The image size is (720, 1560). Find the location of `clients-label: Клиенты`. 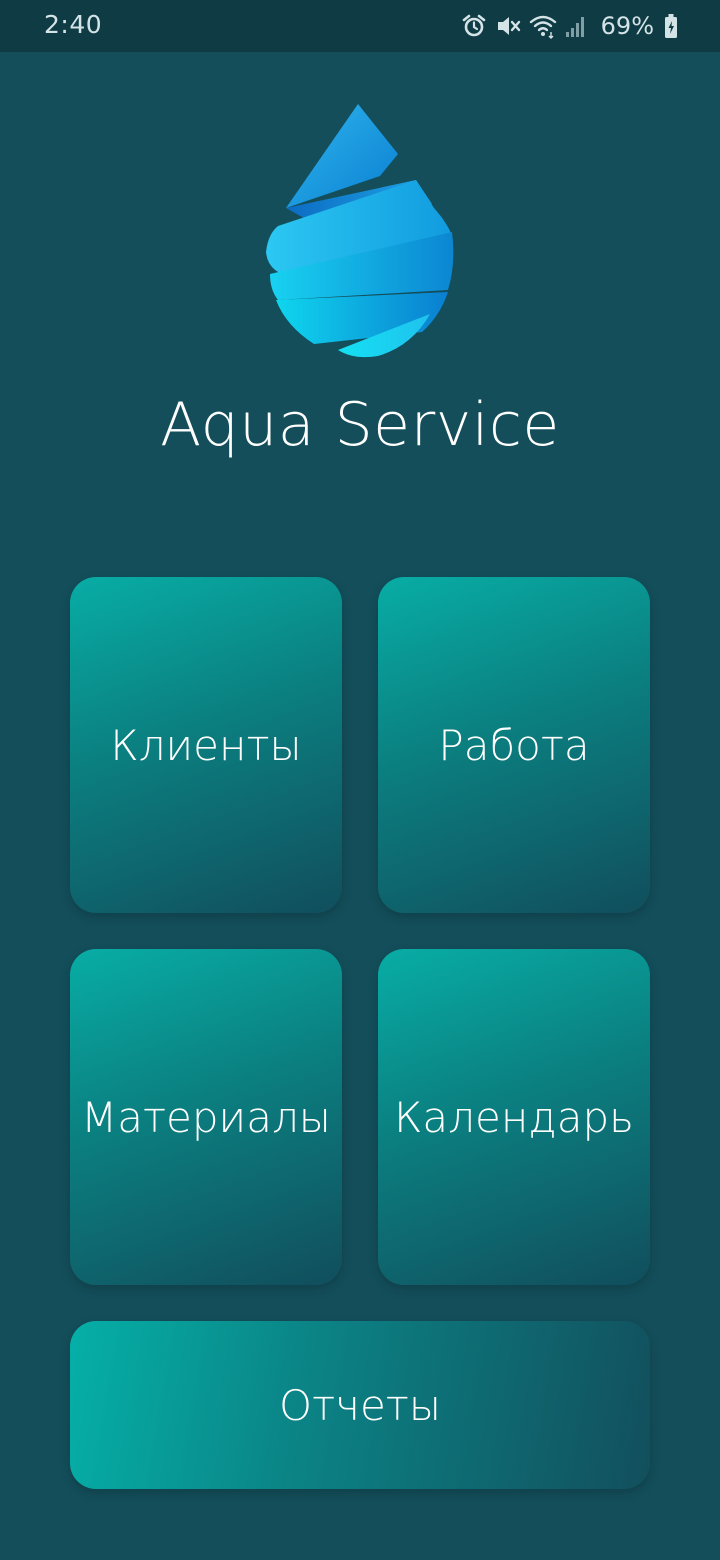

clients-label: Клиенты is located at coordinates (206, 745).